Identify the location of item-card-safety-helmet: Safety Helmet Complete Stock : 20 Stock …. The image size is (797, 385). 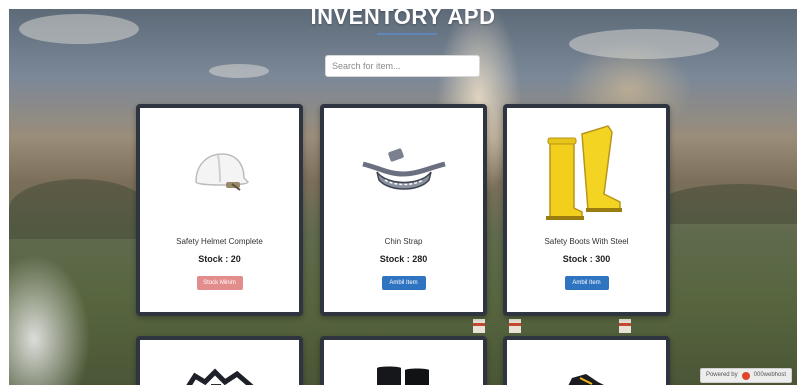
(219, 210).